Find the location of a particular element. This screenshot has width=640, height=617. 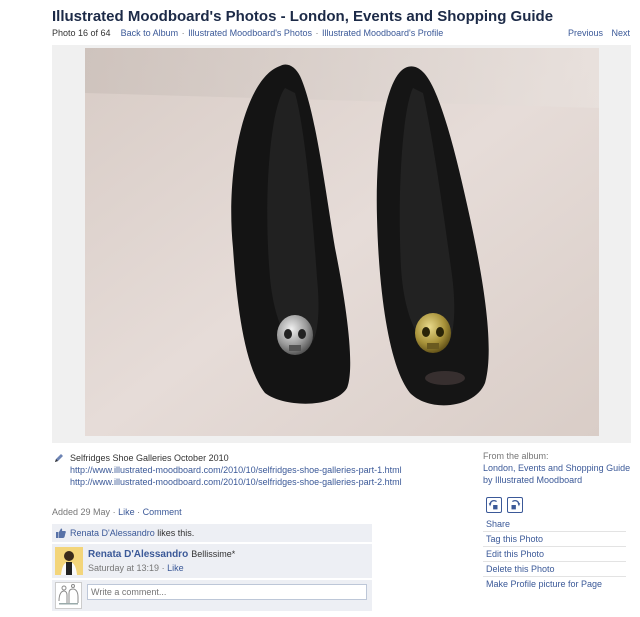

write-comment-box is located at coordinates (212, 595).